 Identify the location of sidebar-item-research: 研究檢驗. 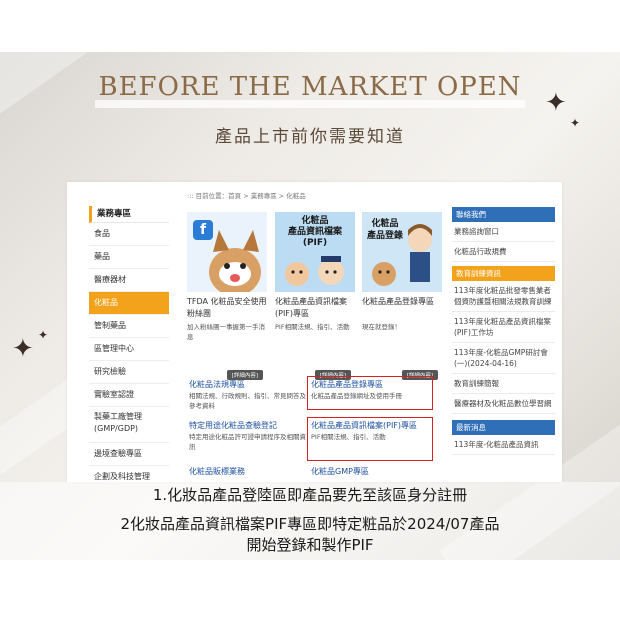
(129, 372).